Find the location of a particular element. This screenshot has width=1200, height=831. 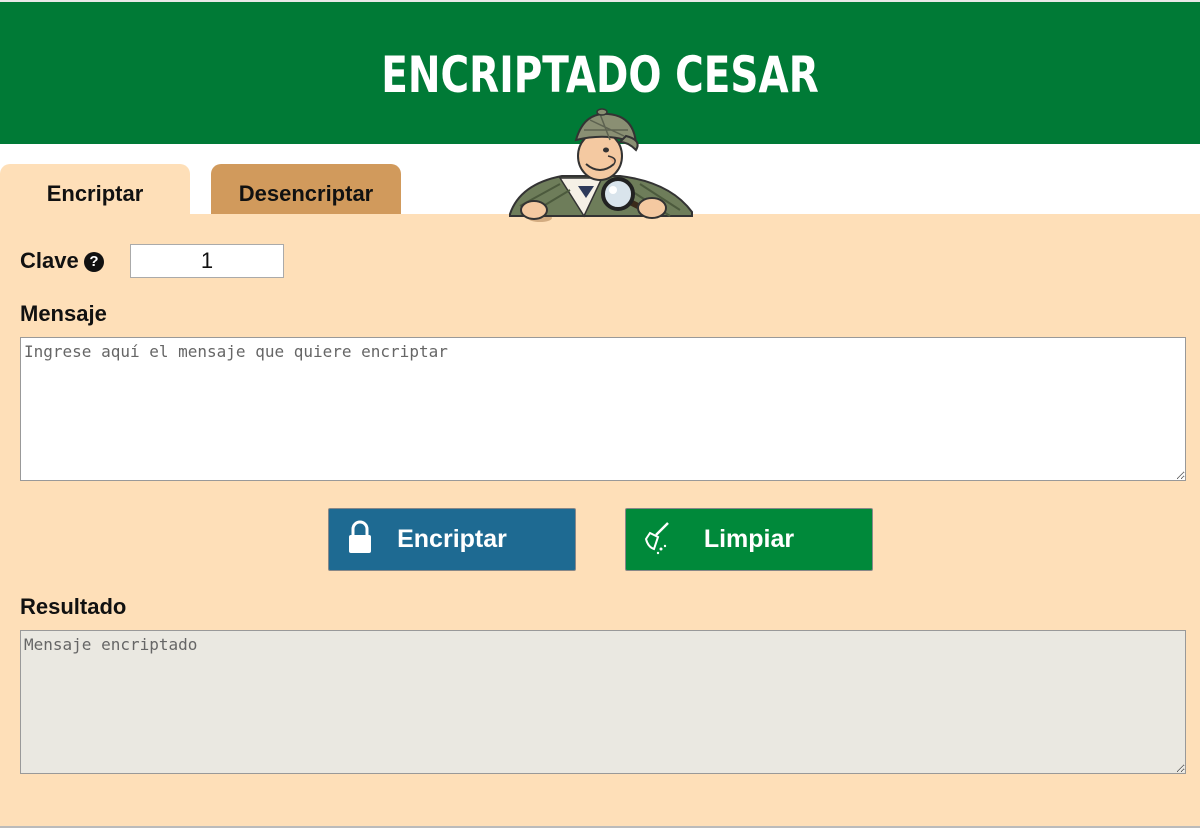

message-label: Mensaje is located at coordinates (63, 313).